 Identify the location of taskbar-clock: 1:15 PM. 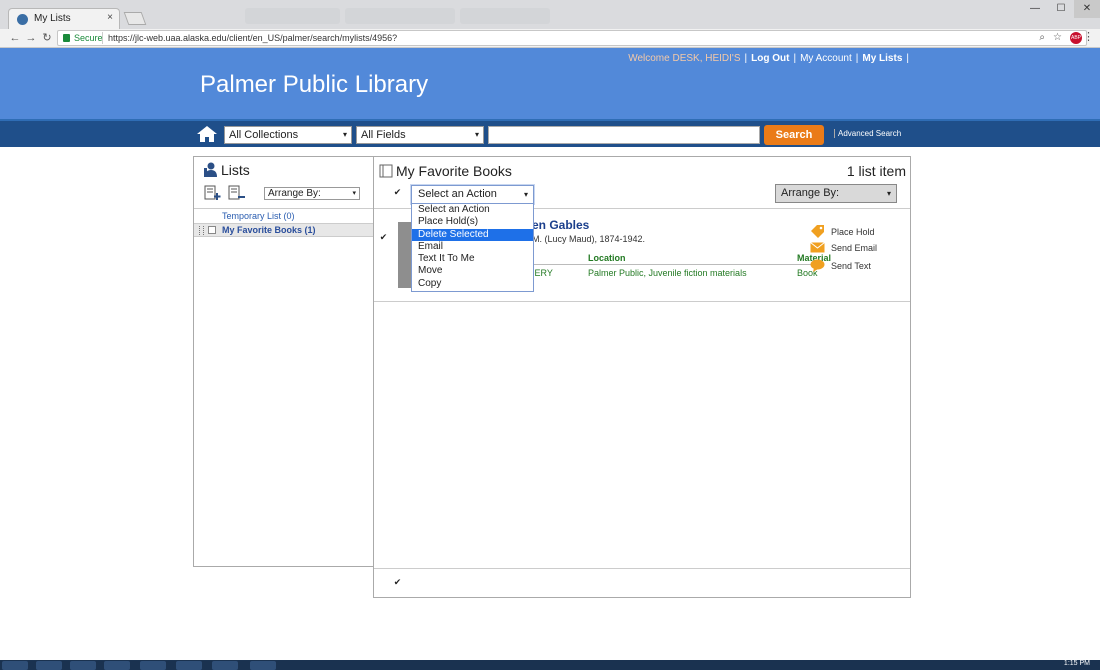
(1076, 663).